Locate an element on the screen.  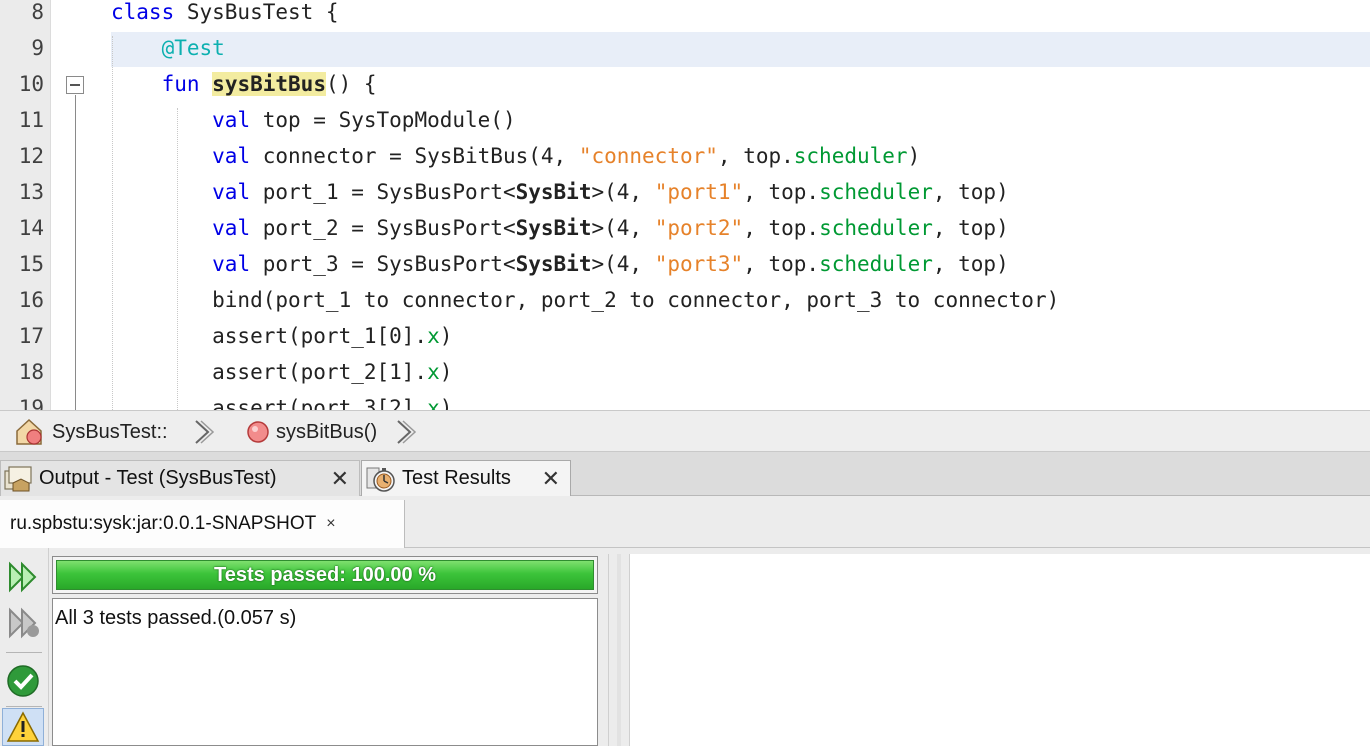
breadcrumb-class: SysBusTest:: is located at coordinates (91, 431).